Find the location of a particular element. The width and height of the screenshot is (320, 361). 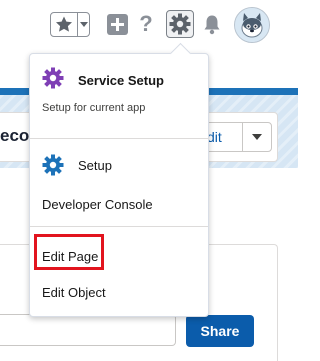

global-actions-button is located at coordinates (117, 24).